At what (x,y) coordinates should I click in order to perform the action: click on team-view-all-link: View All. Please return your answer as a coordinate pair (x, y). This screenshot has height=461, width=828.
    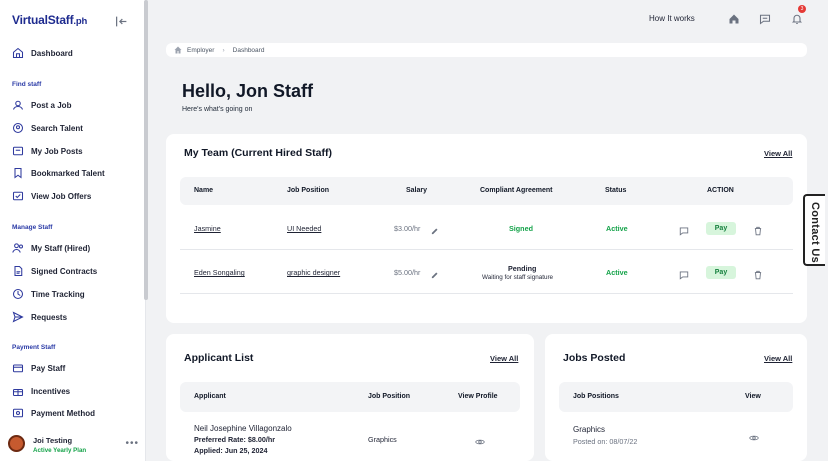
    Looking at the image, I should click on (778, 153).